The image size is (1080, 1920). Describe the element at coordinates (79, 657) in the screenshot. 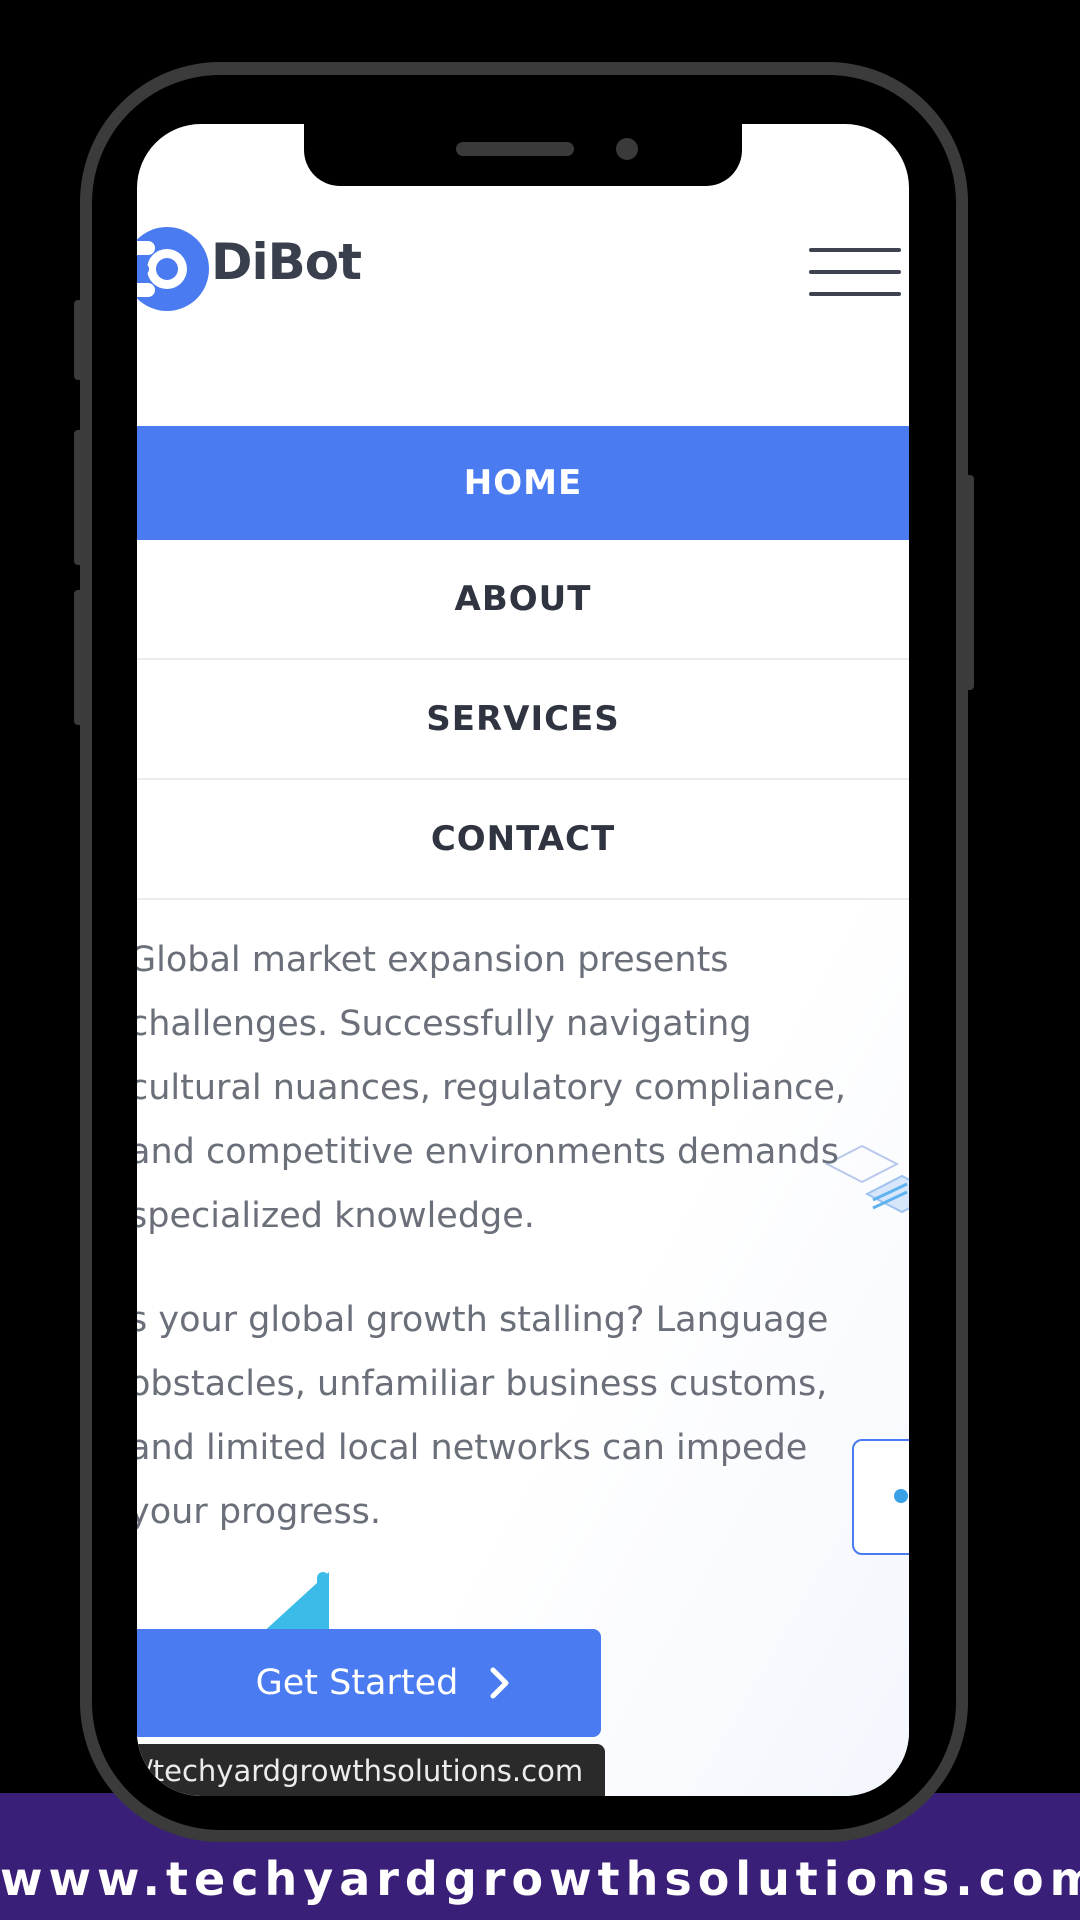

I see `mute-switch` at that location.